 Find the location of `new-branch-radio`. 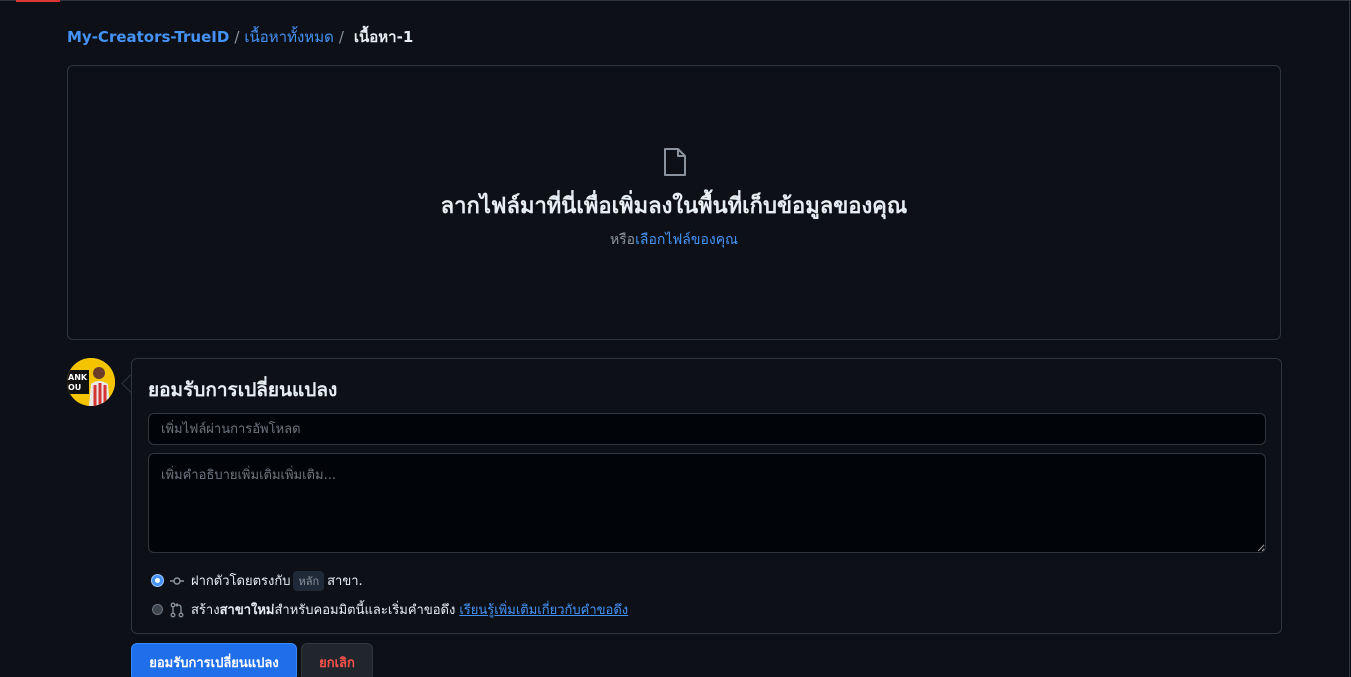

new-branch-radio is located at coordinates (157, 609).